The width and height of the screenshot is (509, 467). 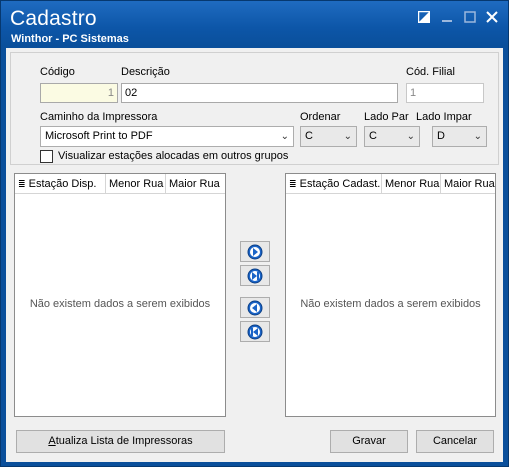 I want to click on atualiza-impressoras-button: Atualiza Lista de Impressoras, so click(x=120, y=441).